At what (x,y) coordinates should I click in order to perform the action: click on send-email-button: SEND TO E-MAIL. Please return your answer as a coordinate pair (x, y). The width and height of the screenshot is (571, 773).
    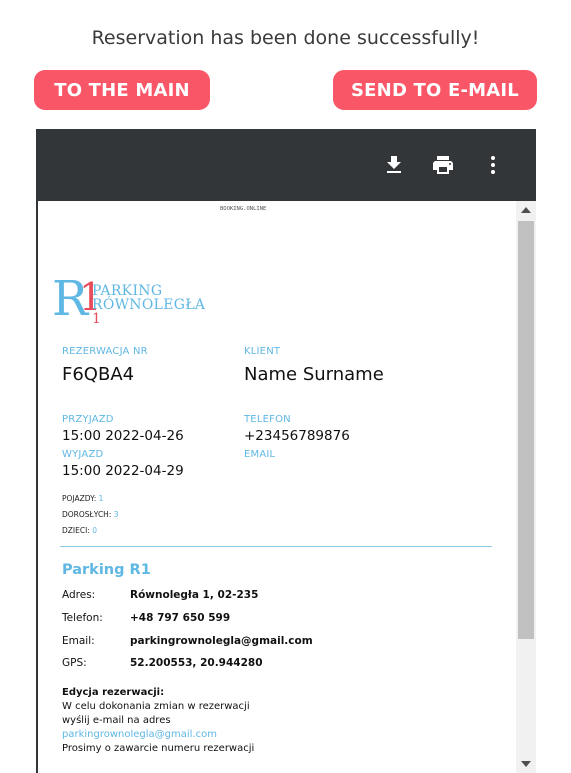
    Looking at the image, I should click on (435, 90).